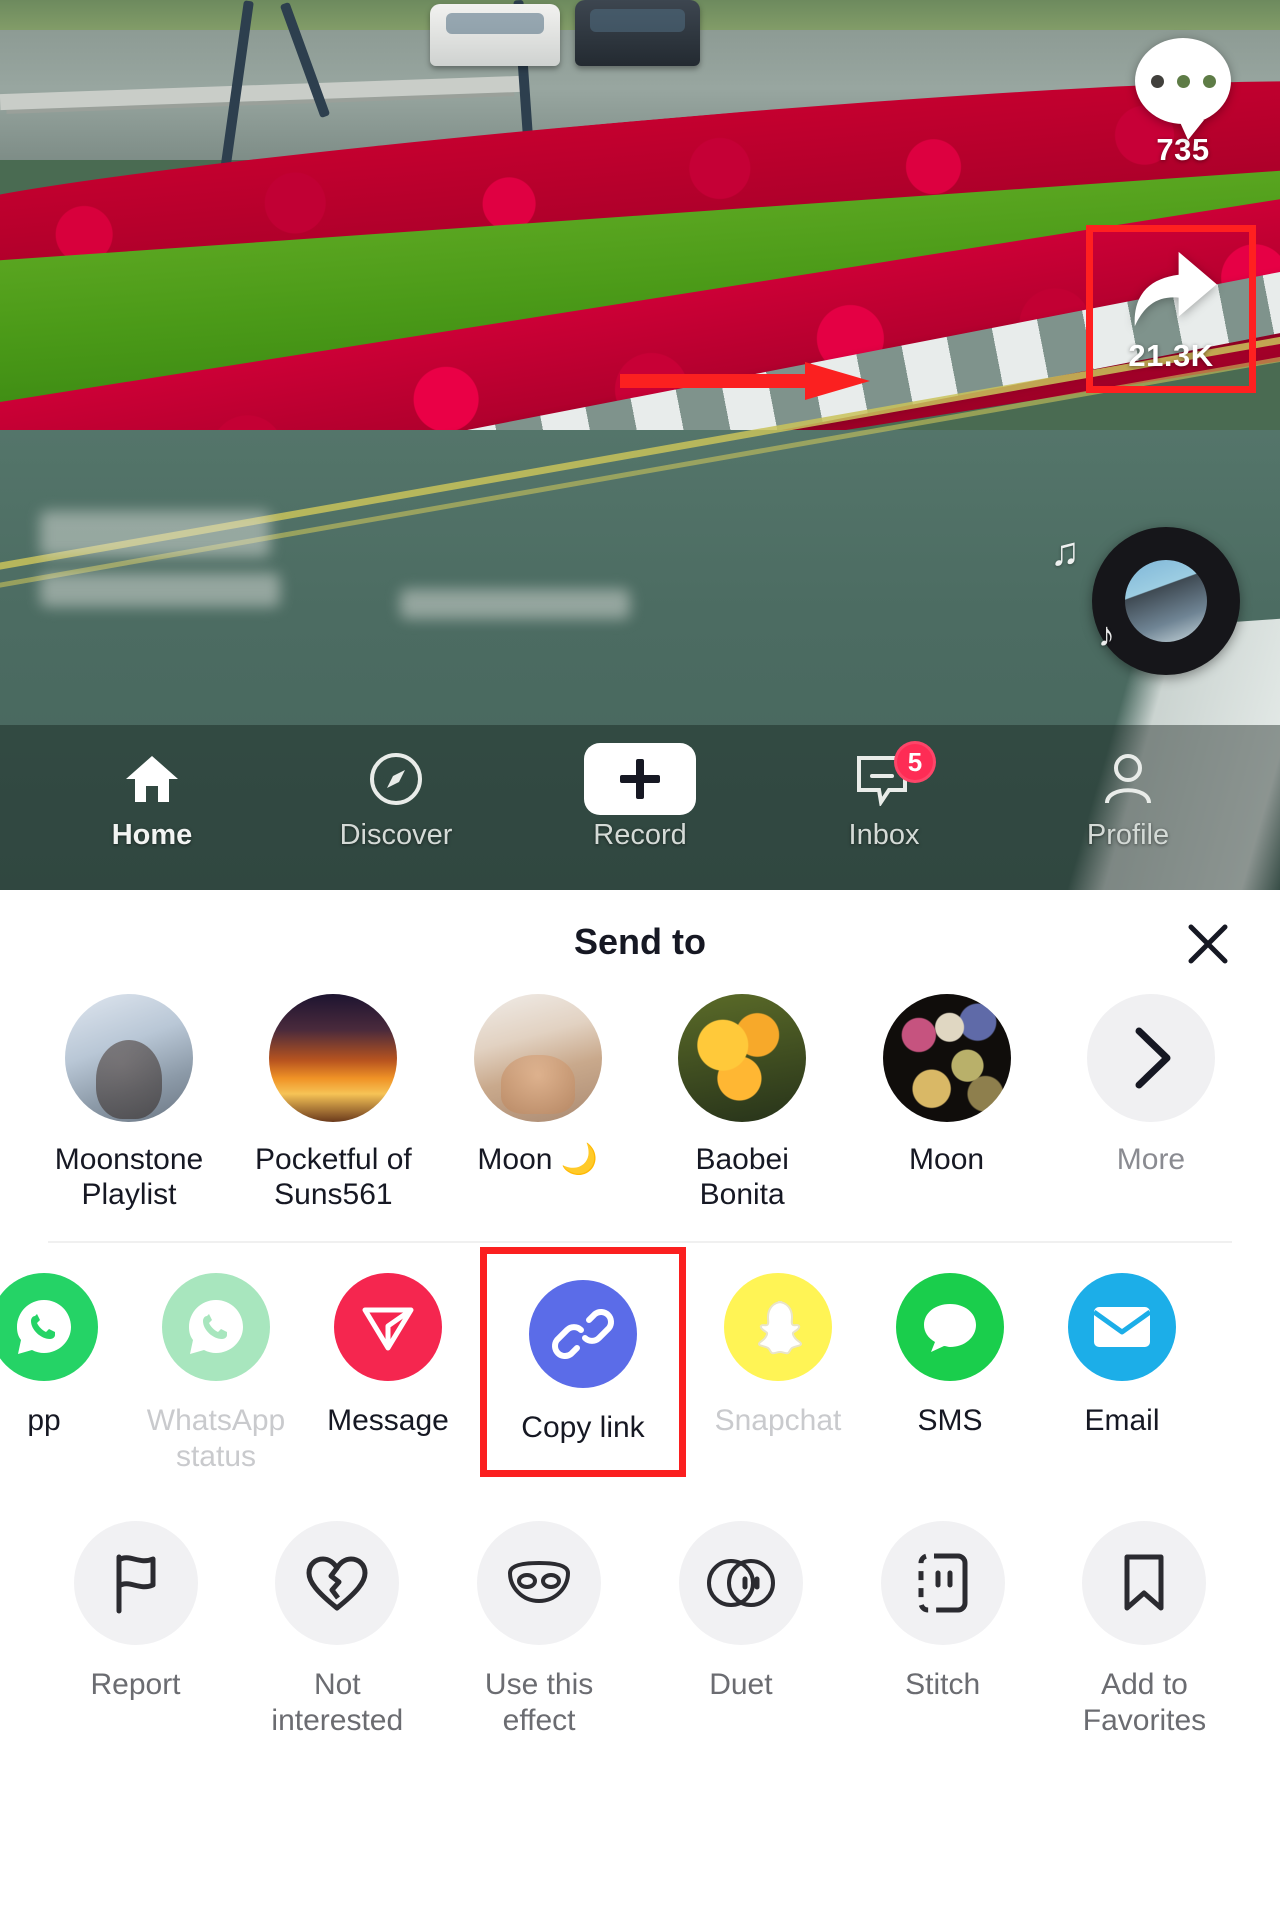 The image size is (1280, 1924). I want to click on contact-name: Moonstone Playlist, so click(129, 1177).